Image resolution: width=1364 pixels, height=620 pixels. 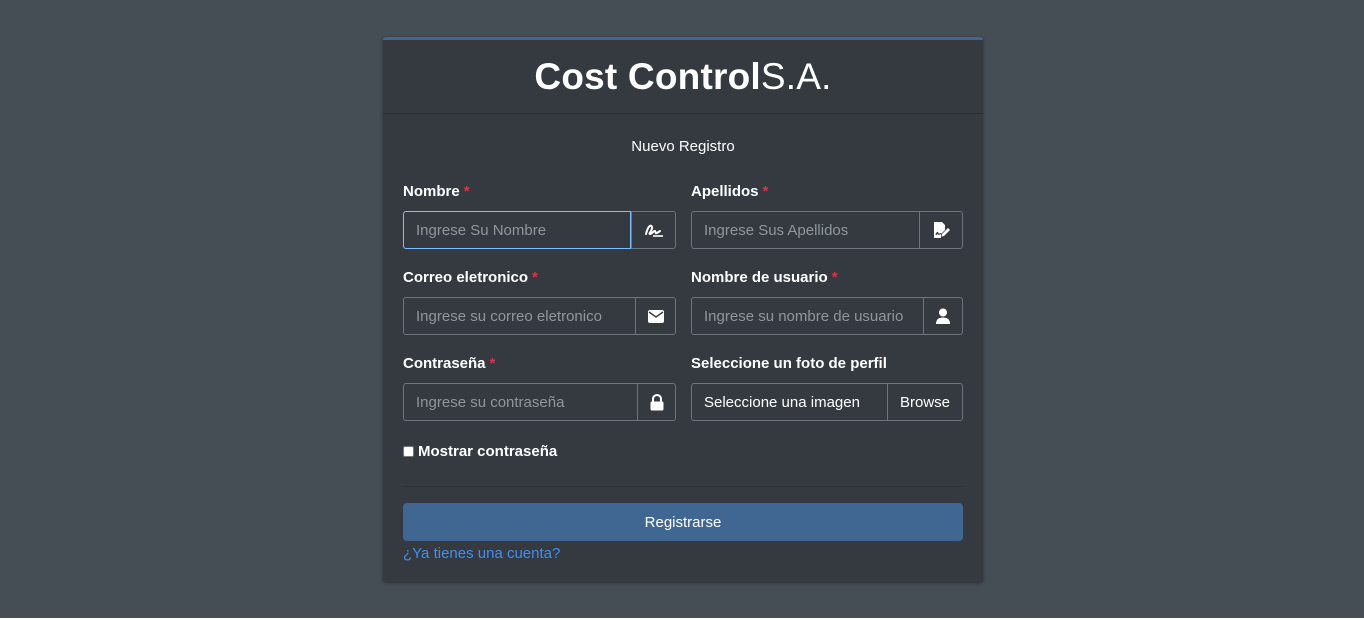 I want to click on usuario-field: Nombre de usuario *, so click(x=827, y=302).